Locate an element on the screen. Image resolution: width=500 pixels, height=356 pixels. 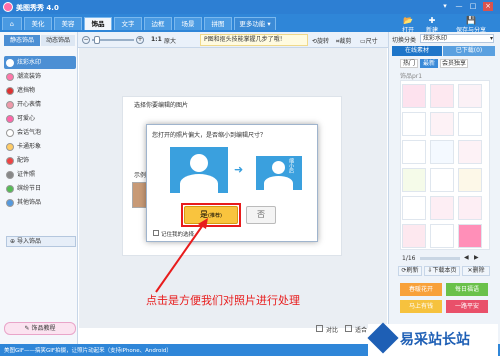
subtab-hot: 热门 is located at coordinates (409, 63).